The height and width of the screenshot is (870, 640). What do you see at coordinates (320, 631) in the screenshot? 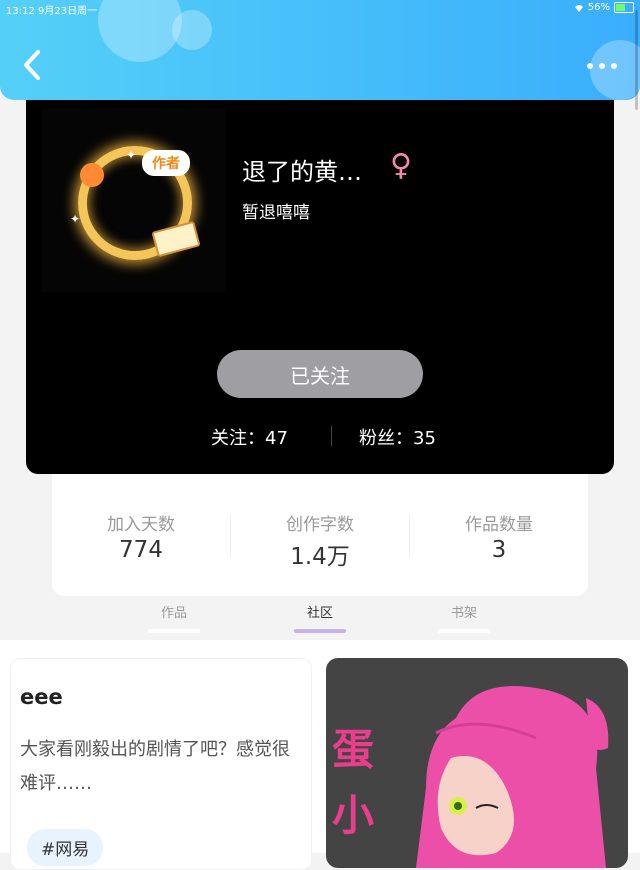
I see `tab-indicator-active` at bounding box center [320, 631].